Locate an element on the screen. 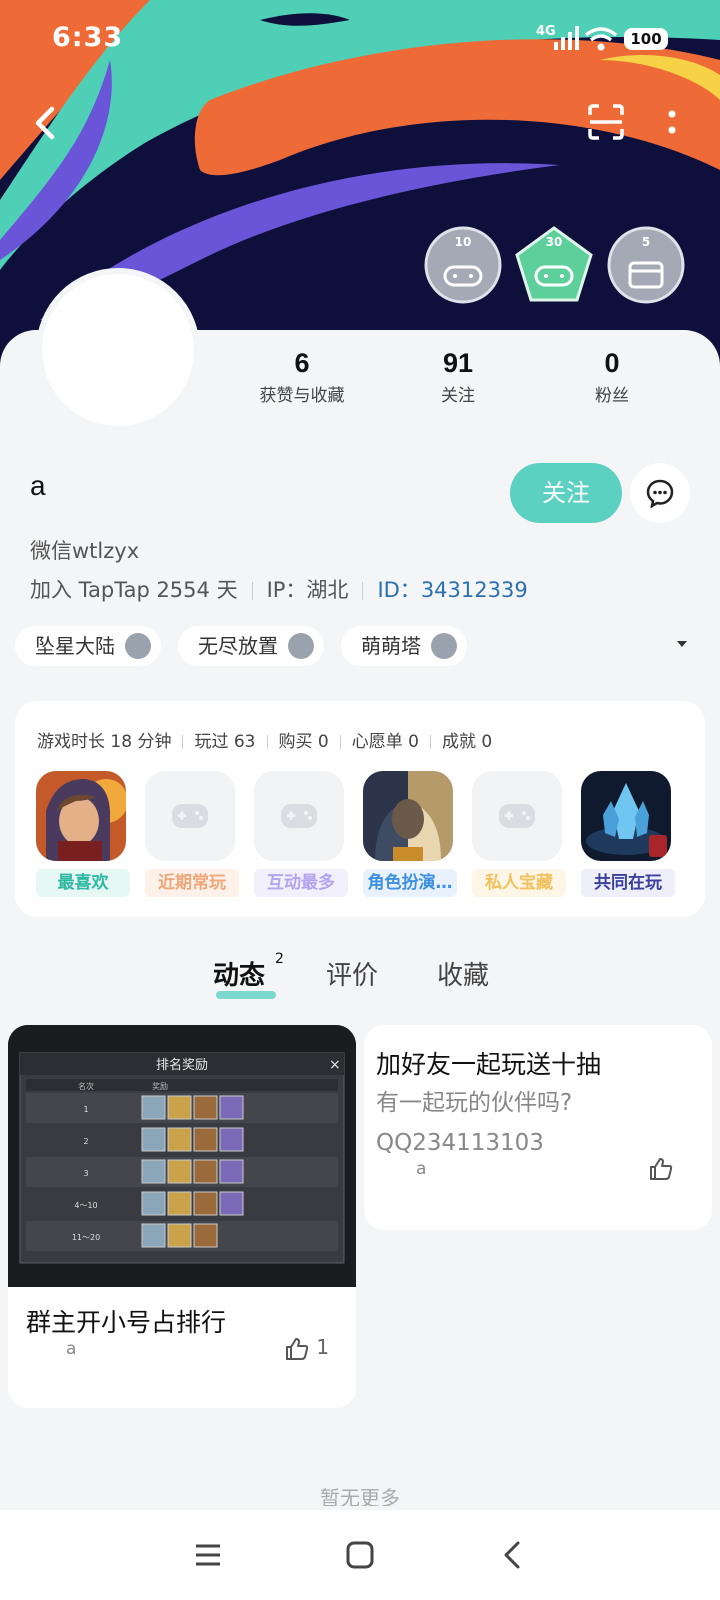 The image size is (720, 1600). post-image: 排名奖励 × 名次 奖励 1 2 3 4～10 11～20 is located at coordinates (182, 1156).